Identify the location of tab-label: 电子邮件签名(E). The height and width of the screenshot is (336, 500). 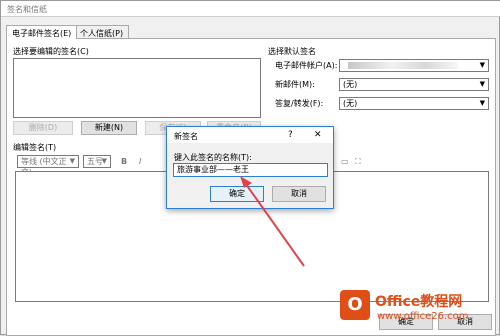
(42, 33).